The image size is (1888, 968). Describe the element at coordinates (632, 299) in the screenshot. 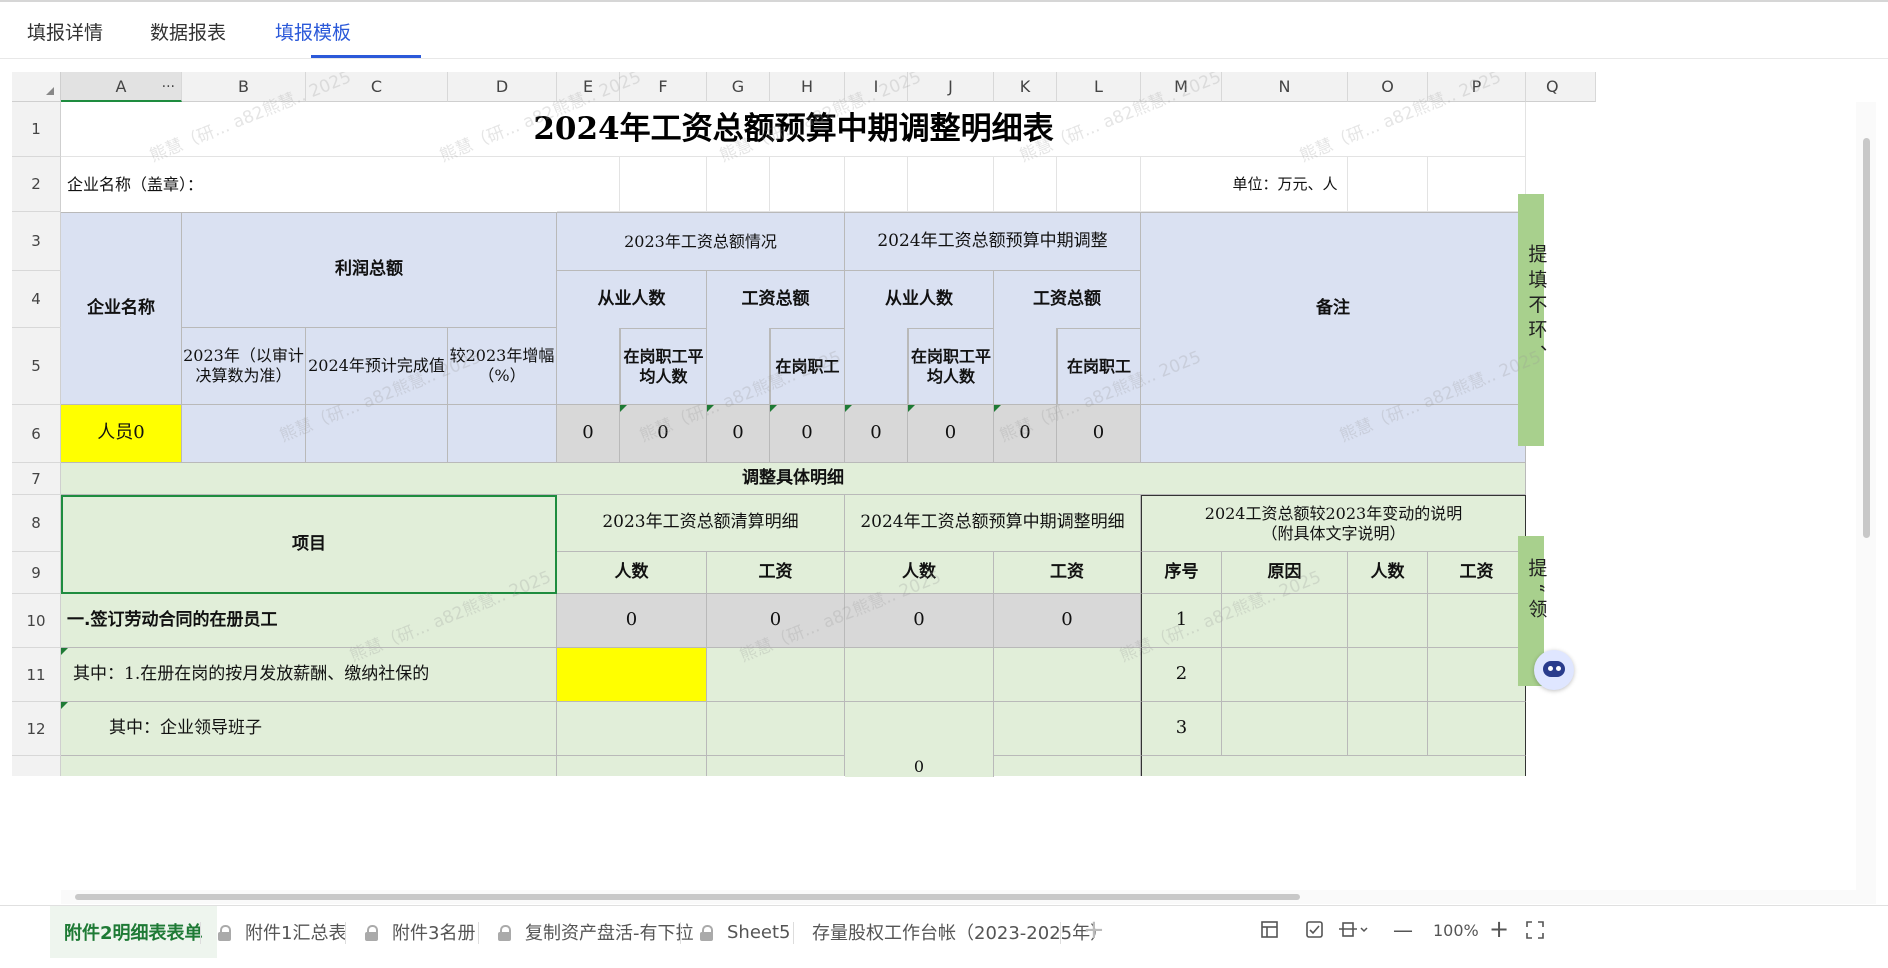

I see `header-2023-employees: 从业人数` at that location.